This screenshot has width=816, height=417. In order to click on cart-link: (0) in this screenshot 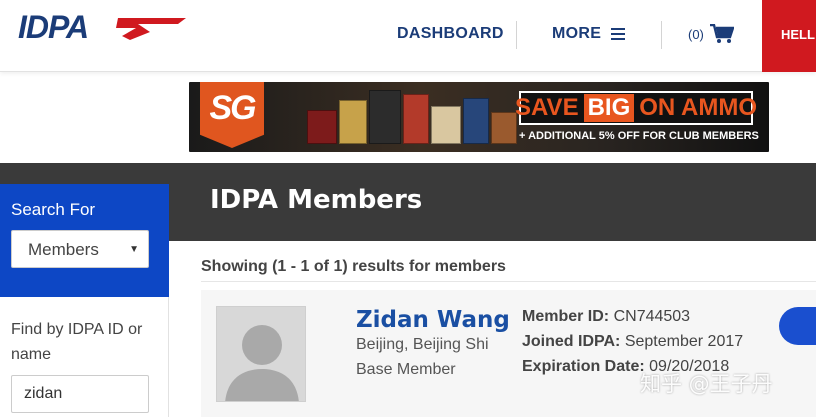, I will do `click(711, 34)`.